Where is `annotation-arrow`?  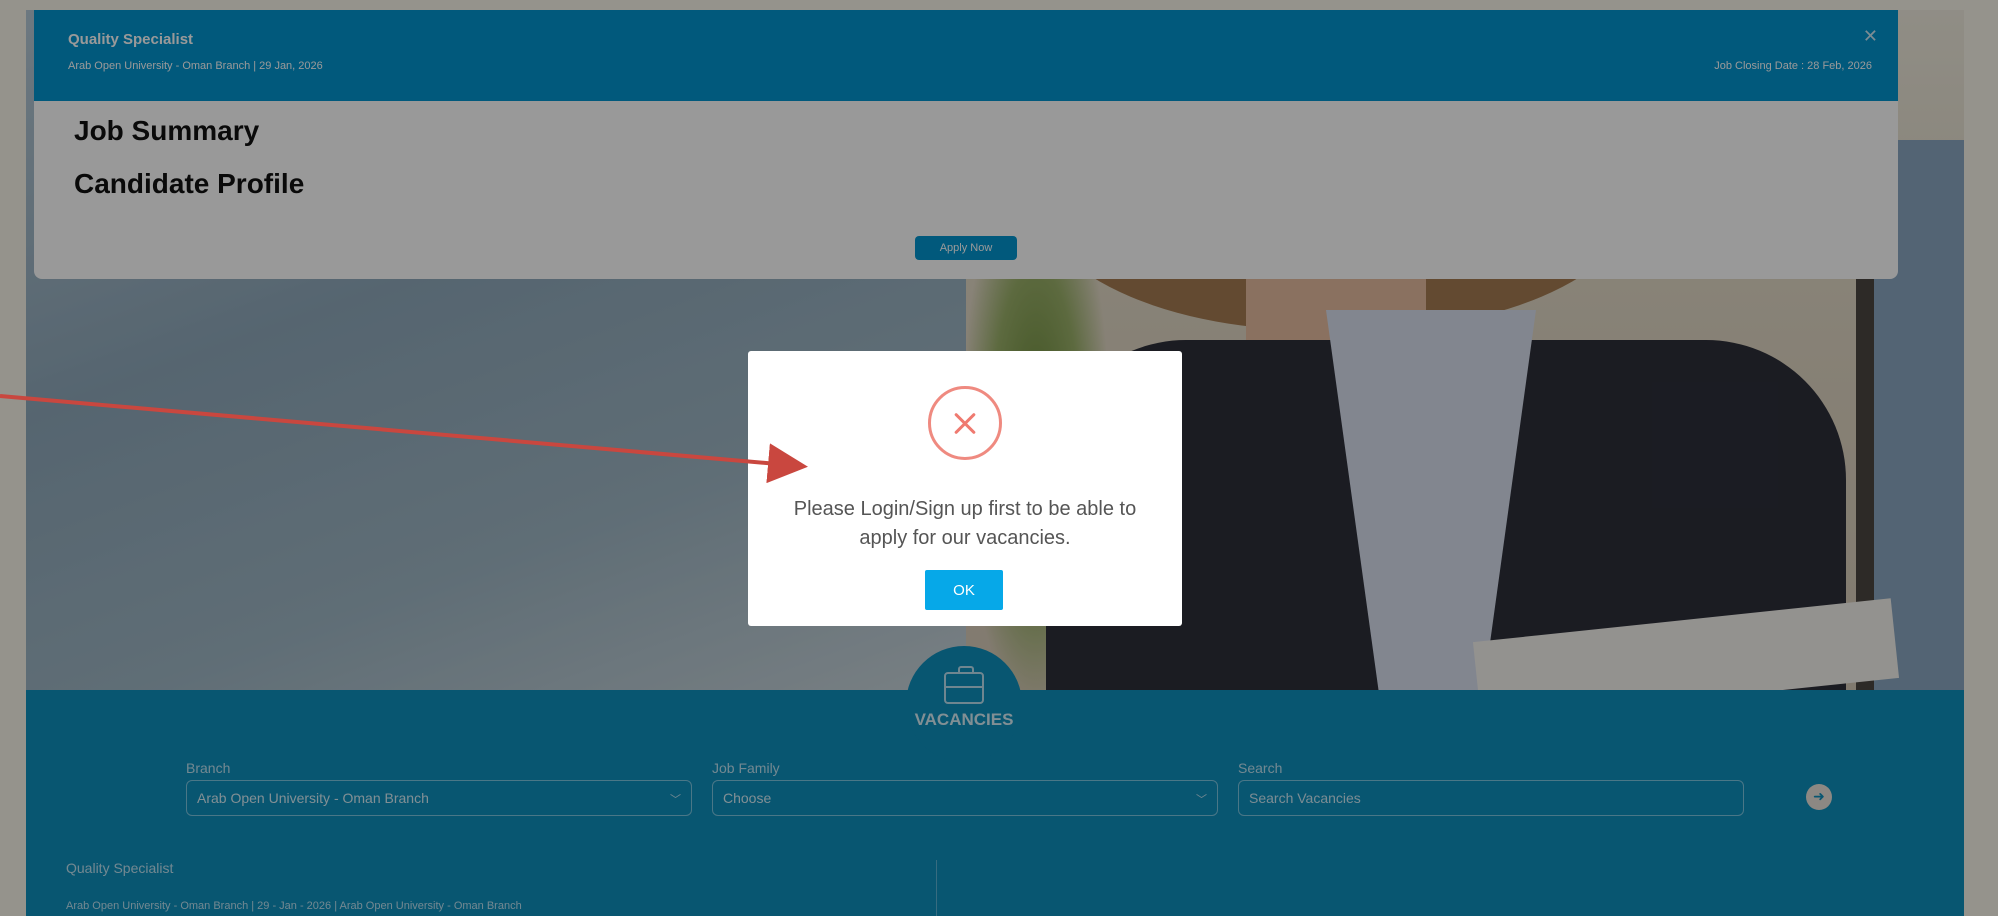
annotation-arrow is located at coordinates (404, 439).